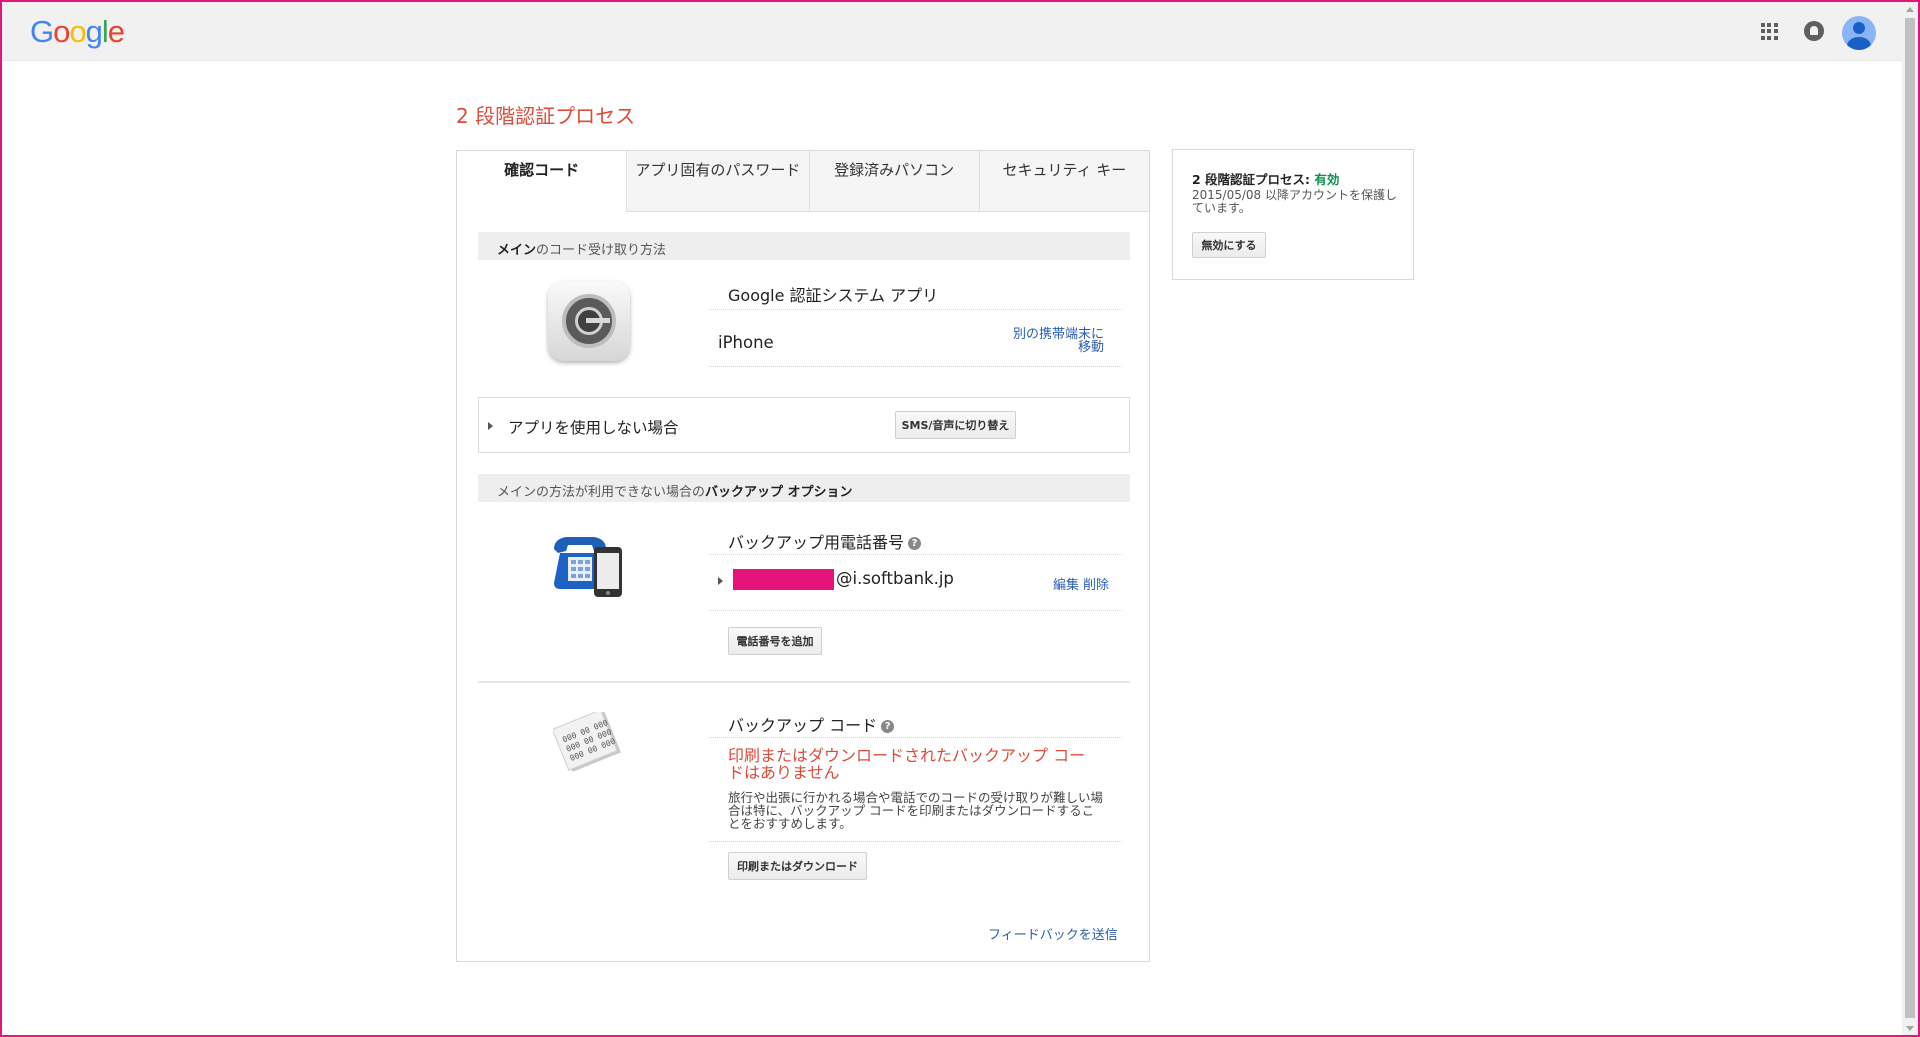  Describe the element at coordinates (797, 866) in the screenshot. I see `print-download-button: 印刷またはダウンロード` at that location.